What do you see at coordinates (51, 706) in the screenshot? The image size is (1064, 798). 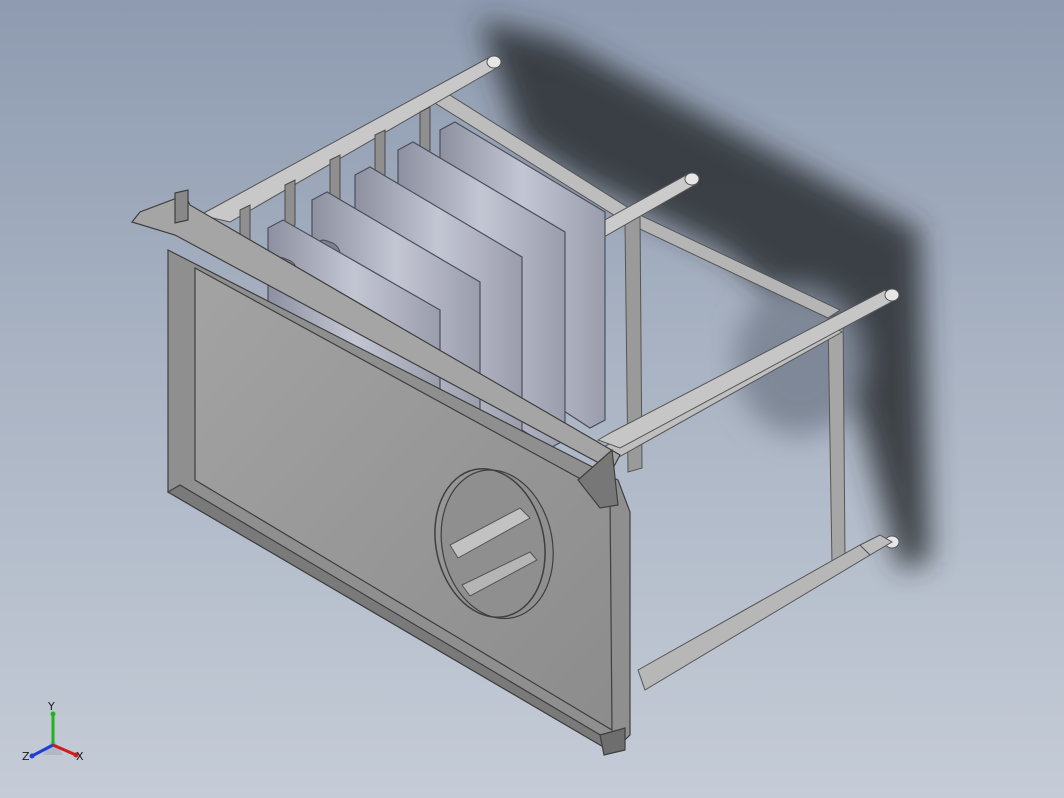 I see `y-axis-label: Y` at bounding box center [51, 706].